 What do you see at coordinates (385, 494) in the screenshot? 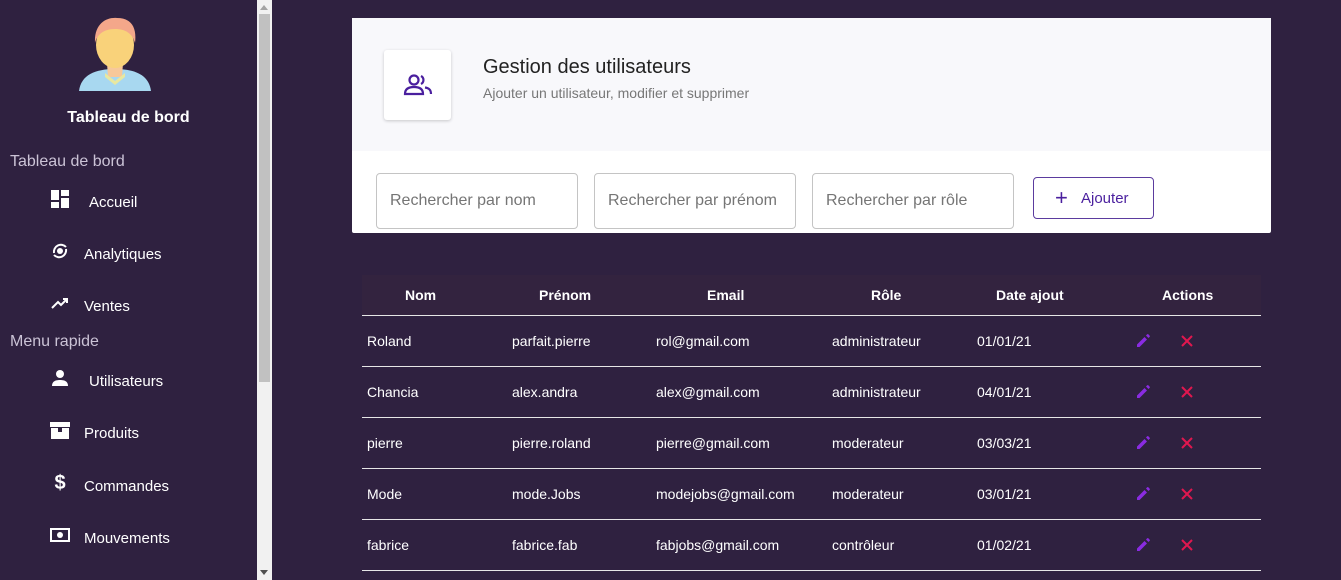
I see `cell-nom: Mode` at bounding box center [385, 494].